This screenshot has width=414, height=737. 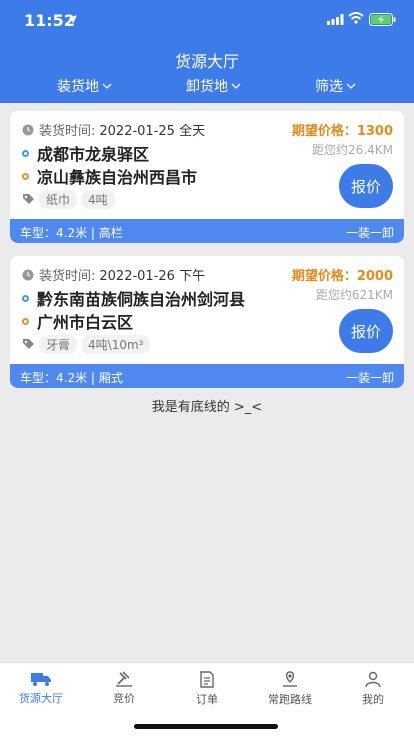 I want to click on tab-bidding: 竞价, so click(x=124, y=688).